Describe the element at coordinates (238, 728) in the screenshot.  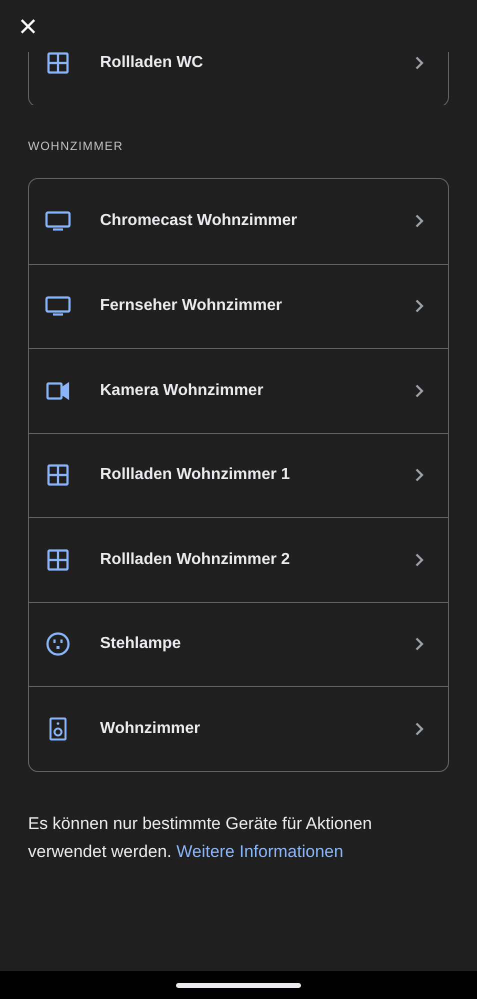
I see `device-row: Wohnzimmer` at that location.